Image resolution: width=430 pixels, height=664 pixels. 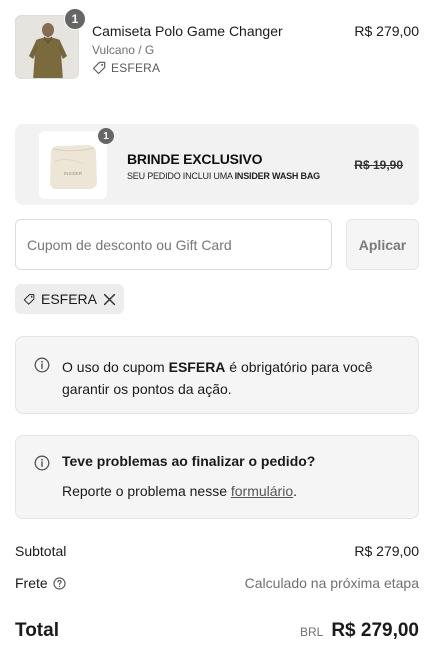 I want to click on shipping-row: Frete Calculado na próxima etapa, so click(x=217, y=583).